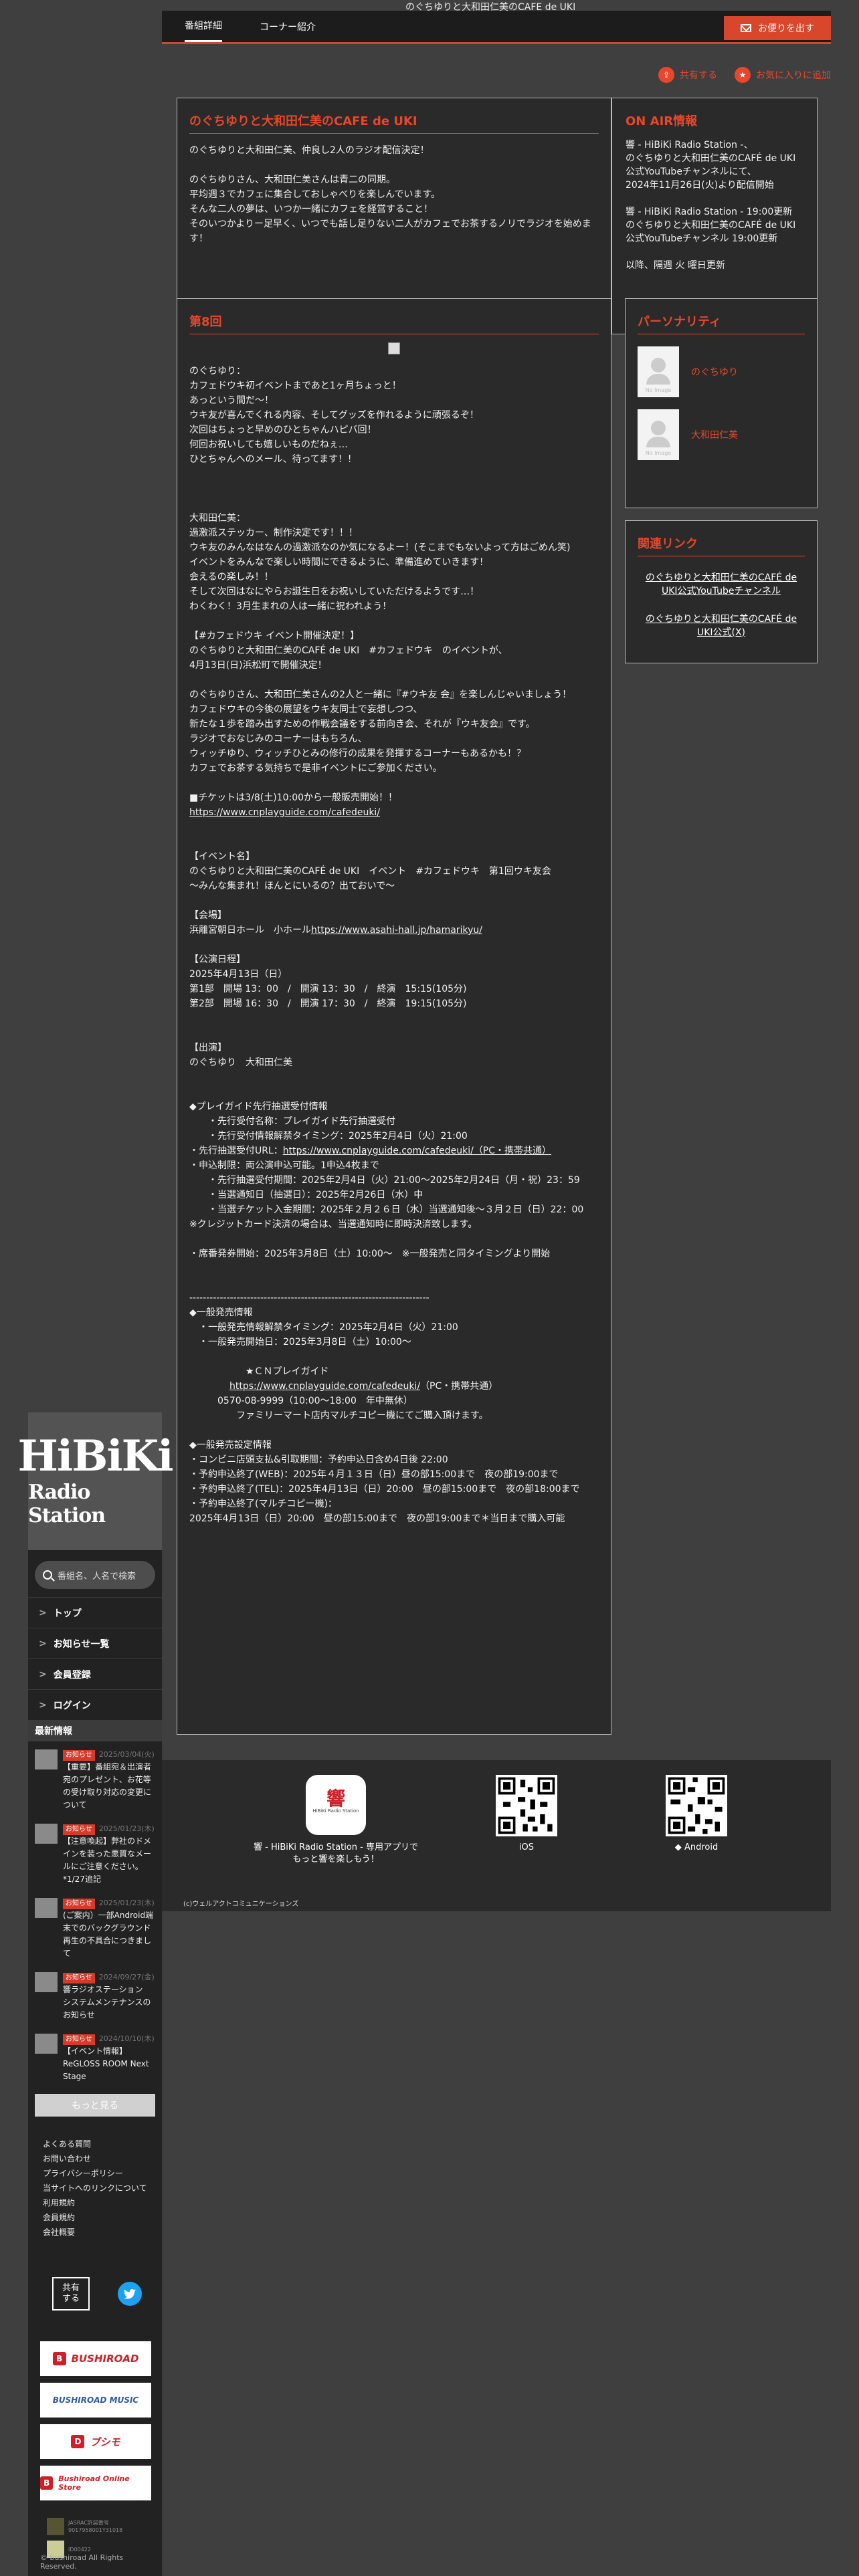 Image resolution: width=859 pixels, height=2576 pixels. What do you see at coordinates (71, 2294) in the screenshot?
I see `sidebar-share-button: 共有 する` at bounding box center [71, 2294].